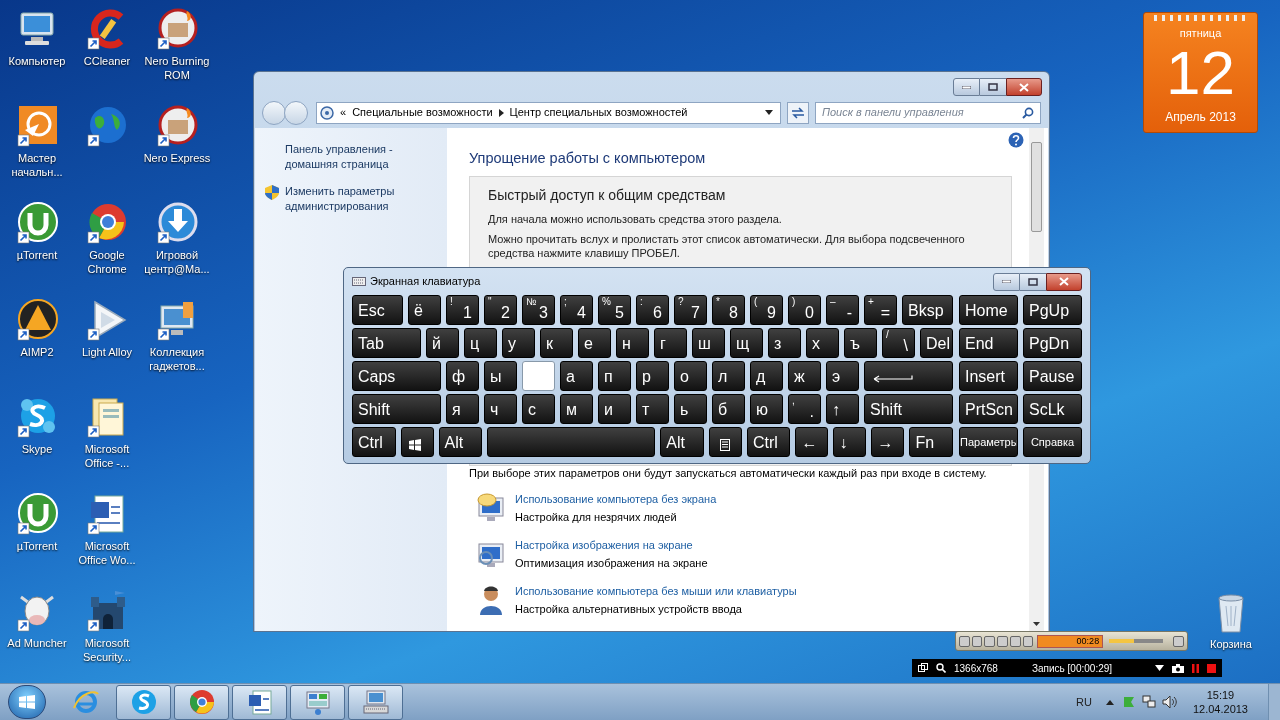 This screenshot has width=1280, height=720. Describe the element at coordinates (976, 668) in the screenshot. I see `resolution-text: 1366x768` at that location.